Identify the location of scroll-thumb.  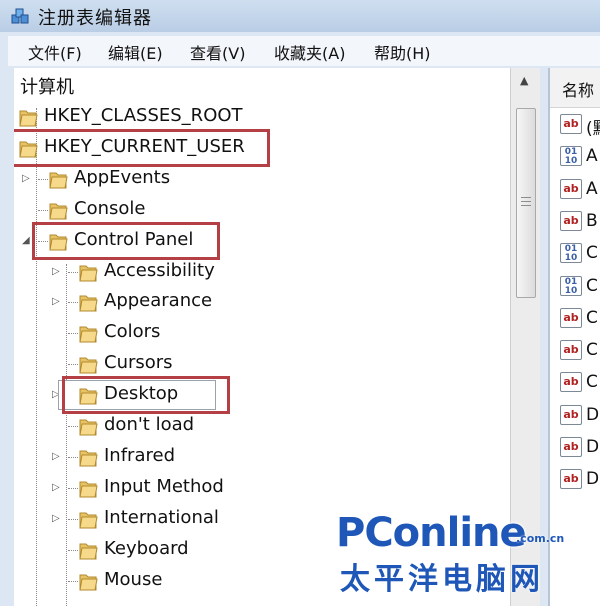
(526, 203).